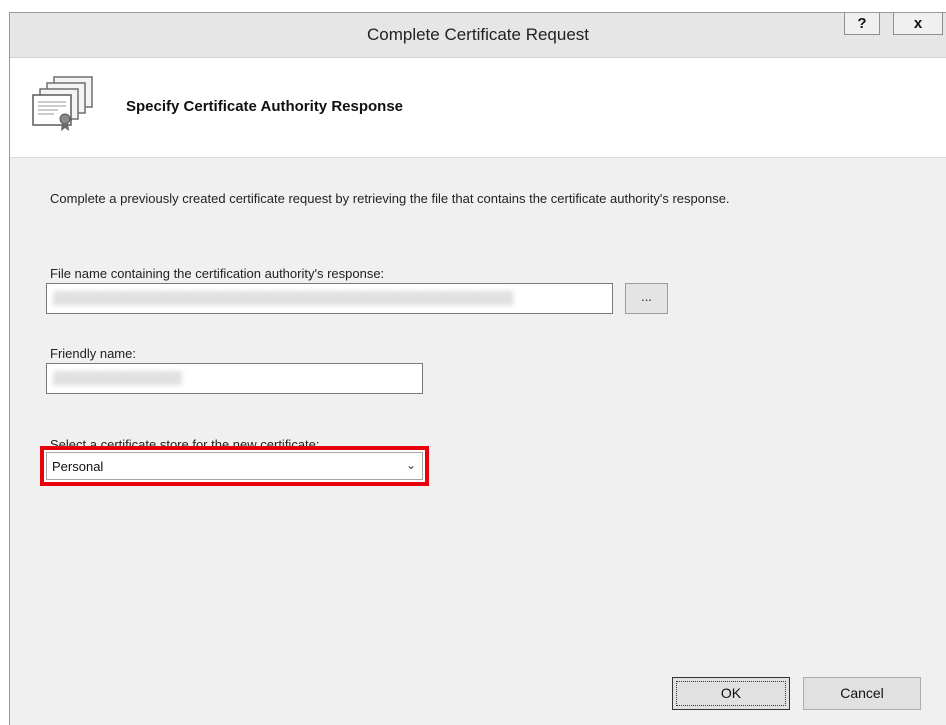 The width and height of the screenshot is (946, 725). I want to click on title-bar: Complete Certificate Request ? x, so click(478, 35).